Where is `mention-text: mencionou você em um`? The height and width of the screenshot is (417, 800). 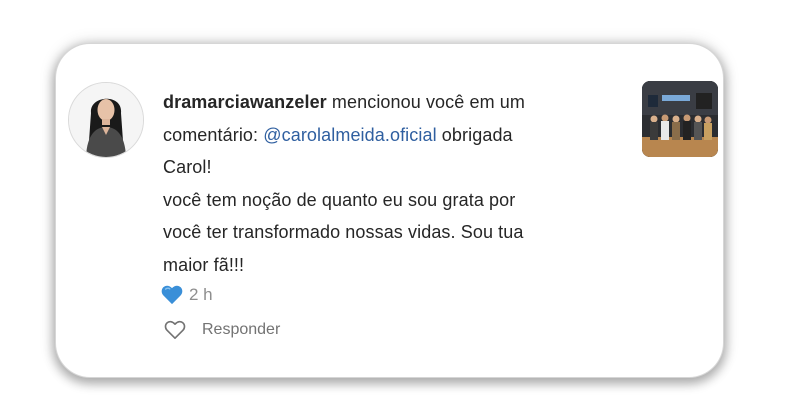 mention-text: mencionou você em um is located at coordinates (425, 102).